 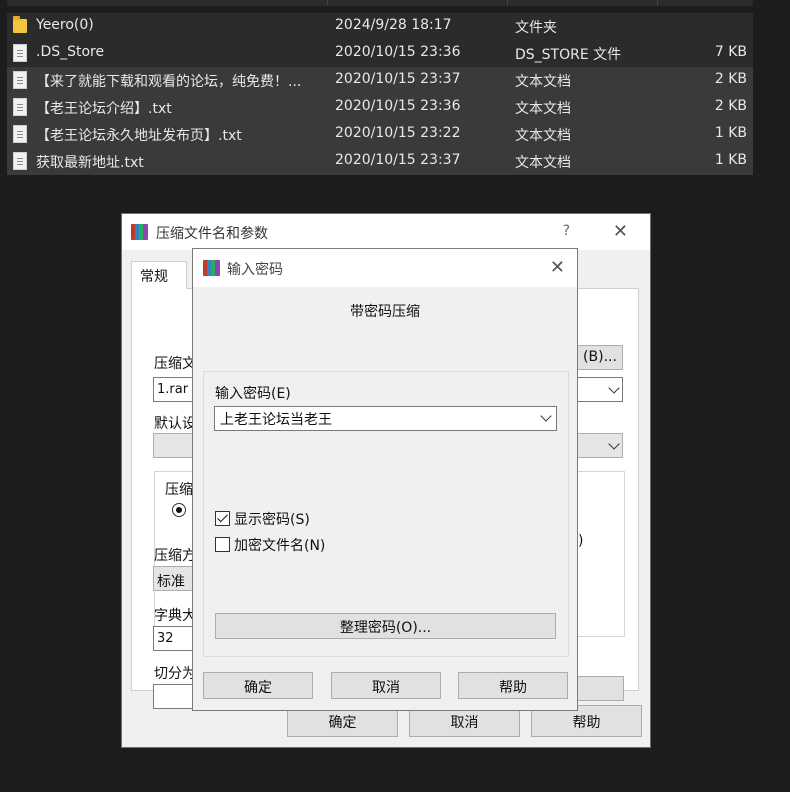 I want to click on dialog-heading: 带密码压缩, so click(x=385, y=312).